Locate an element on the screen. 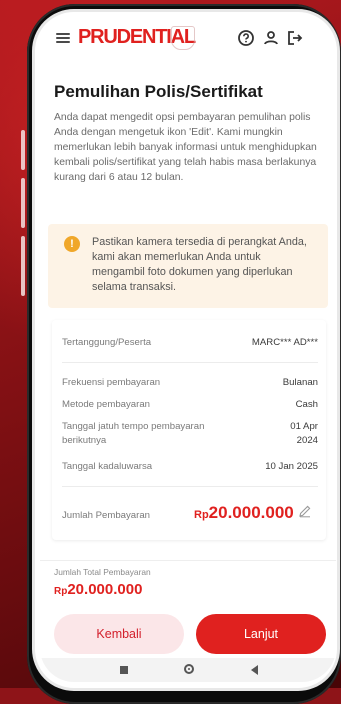  total-currency: Rp is located at coordinates (61, 591).